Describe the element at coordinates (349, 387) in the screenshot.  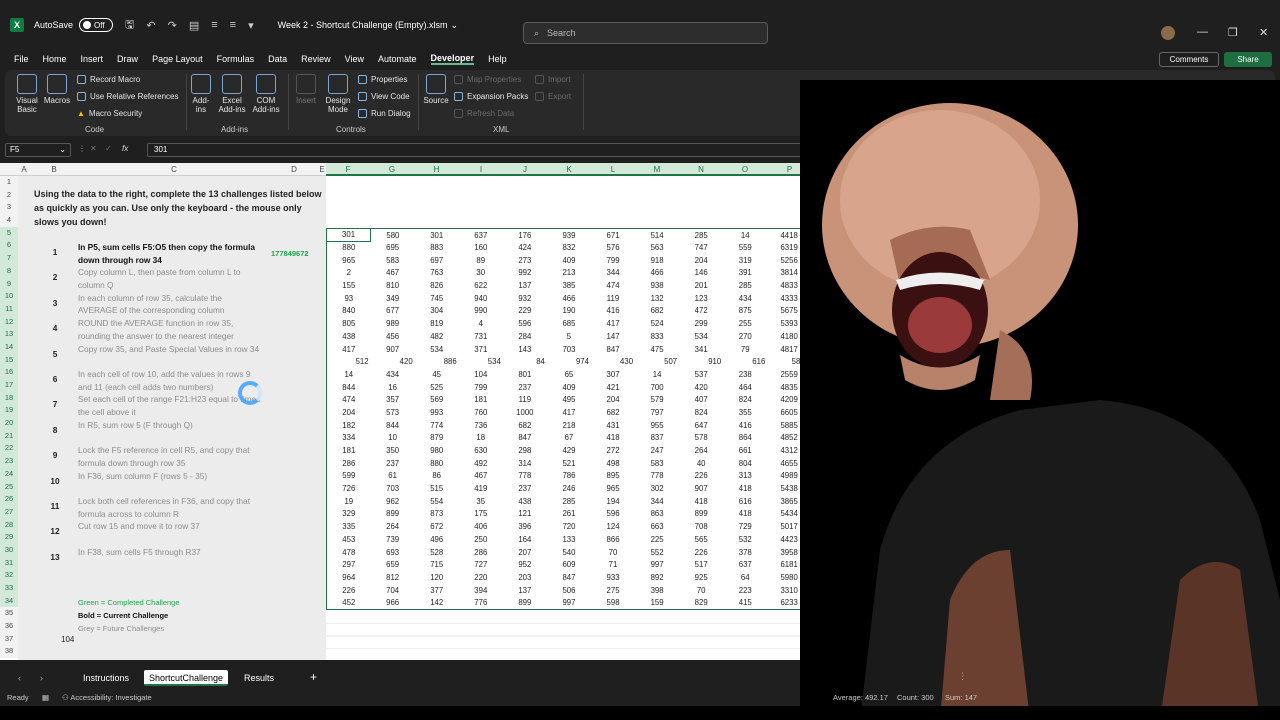
I see `grid-cell: 844` at that location.